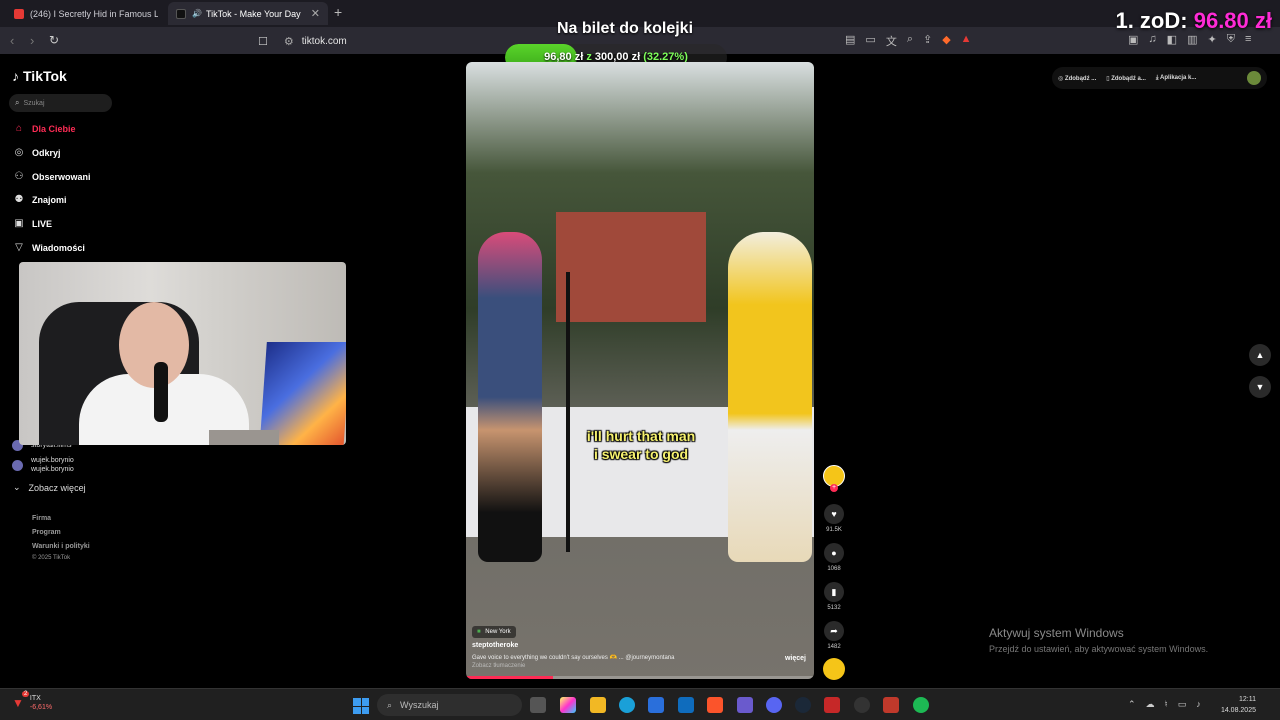 This screenshot has width=1280, height=720. I want to click on cloud-icon: ☁, so click(1150, 704).